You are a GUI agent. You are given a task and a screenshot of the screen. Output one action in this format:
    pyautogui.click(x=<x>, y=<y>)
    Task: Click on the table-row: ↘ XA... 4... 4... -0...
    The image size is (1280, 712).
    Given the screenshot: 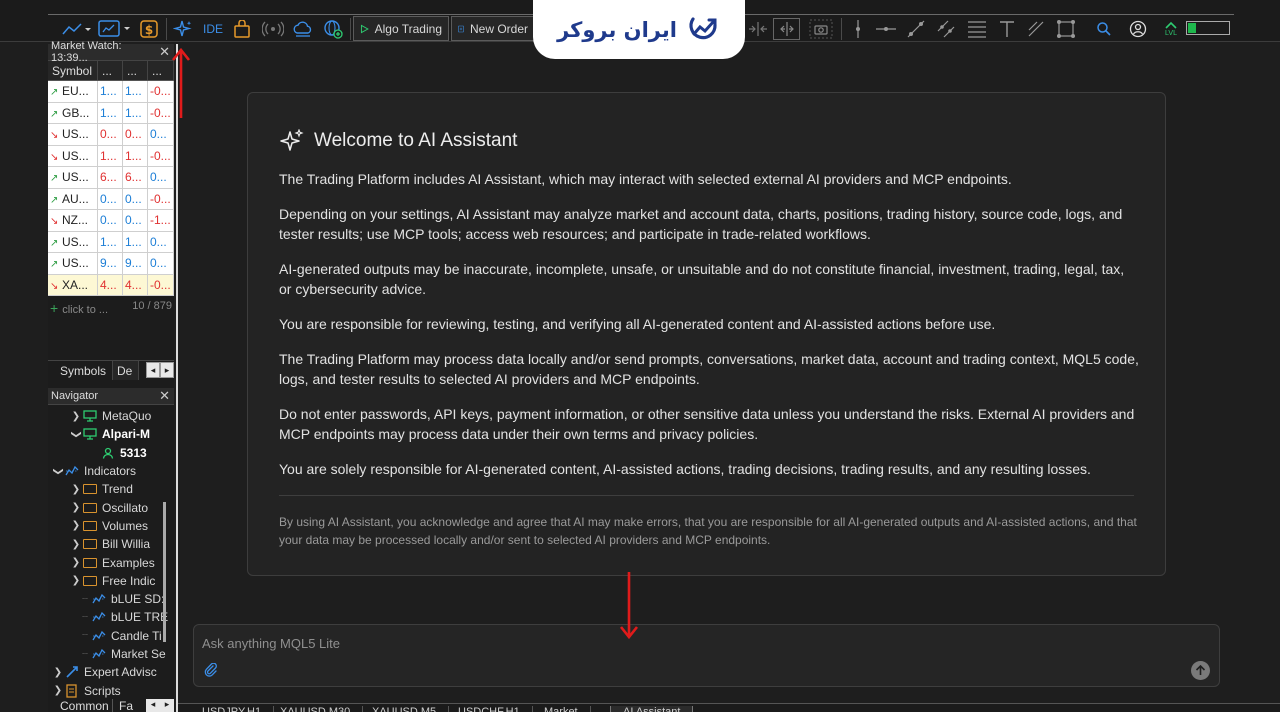 What is the action you would take?
    pyautogui.click(x=111, y=285)
    